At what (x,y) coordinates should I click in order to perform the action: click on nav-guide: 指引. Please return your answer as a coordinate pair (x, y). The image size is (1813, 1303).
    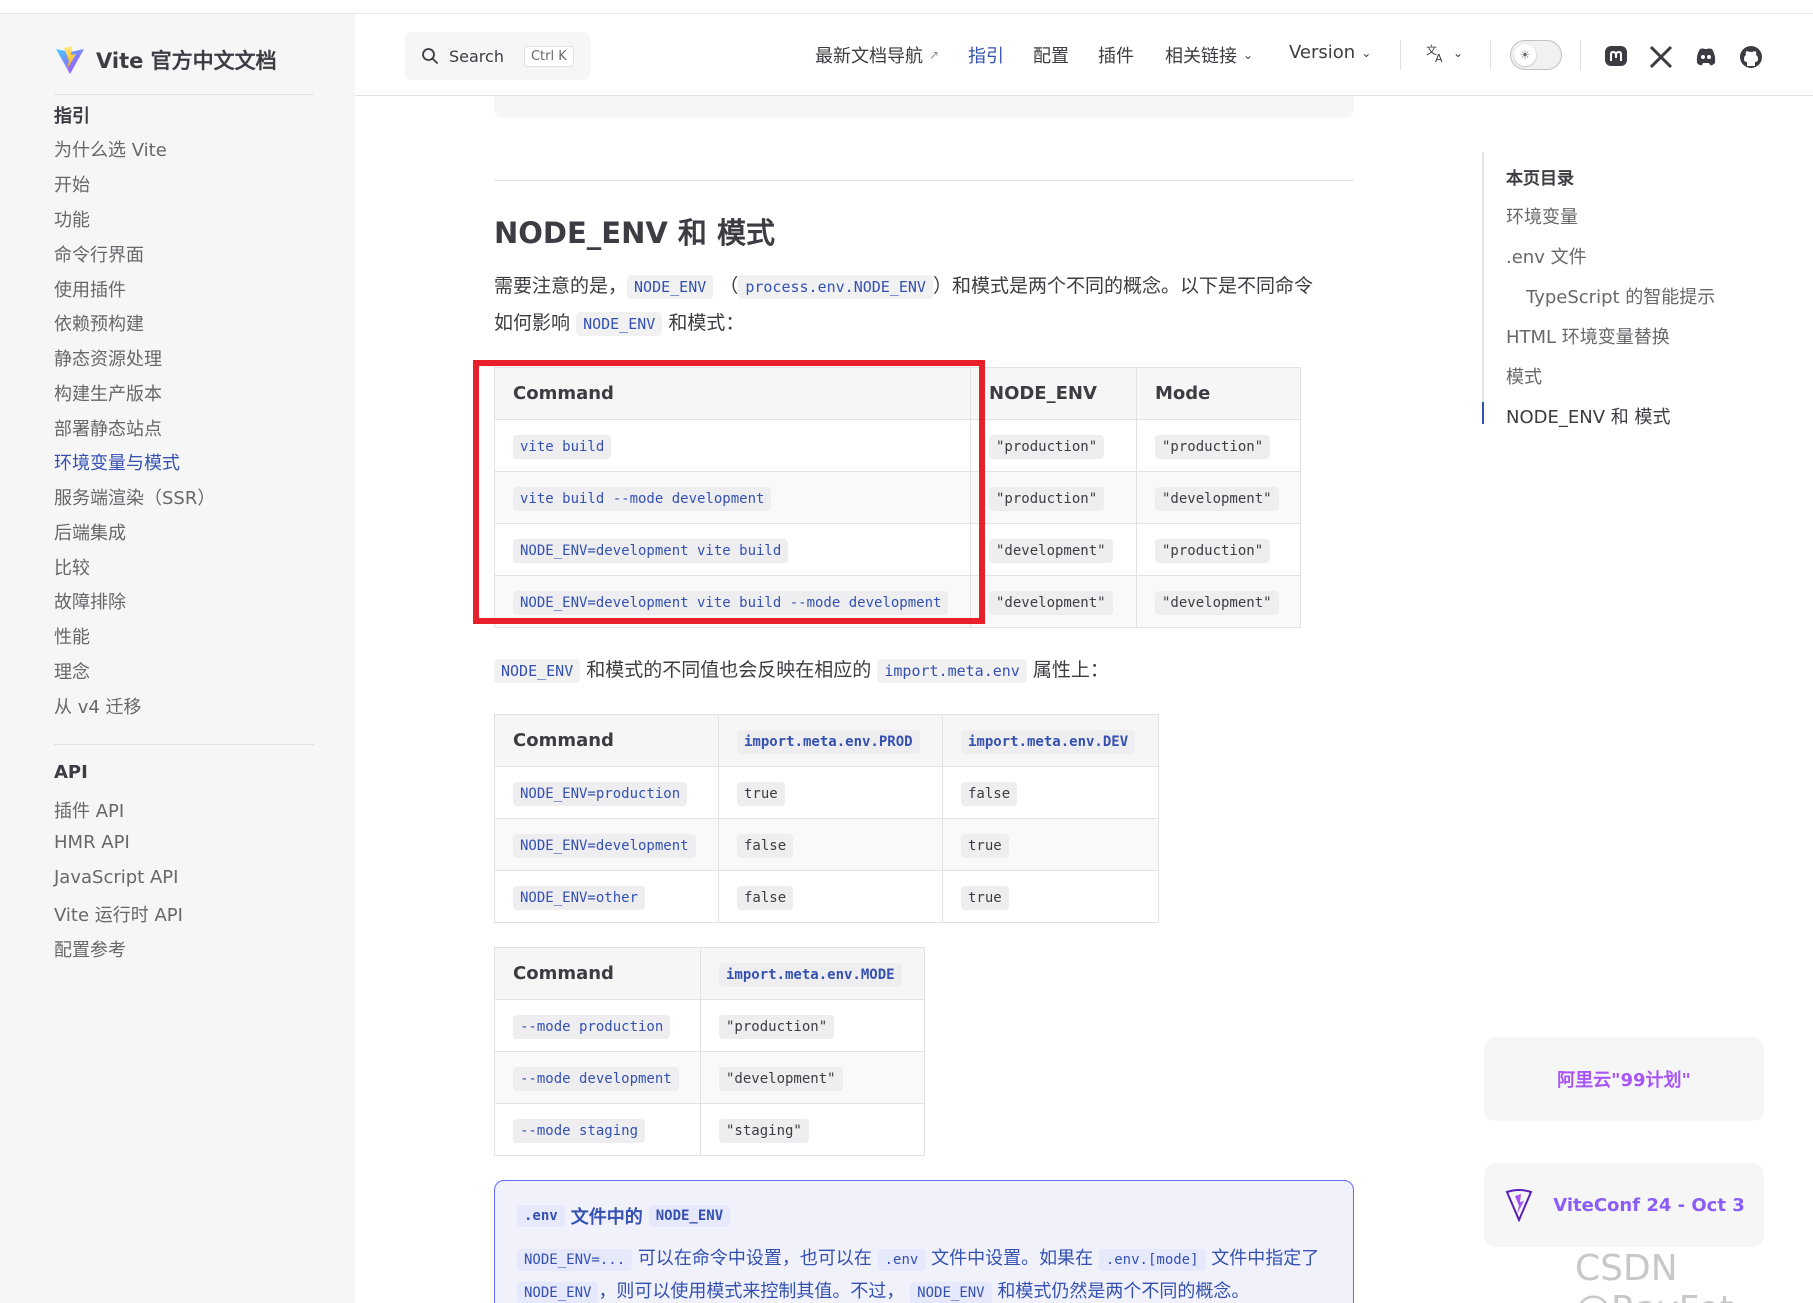
    Looking at the image, I should click on (986, 55).